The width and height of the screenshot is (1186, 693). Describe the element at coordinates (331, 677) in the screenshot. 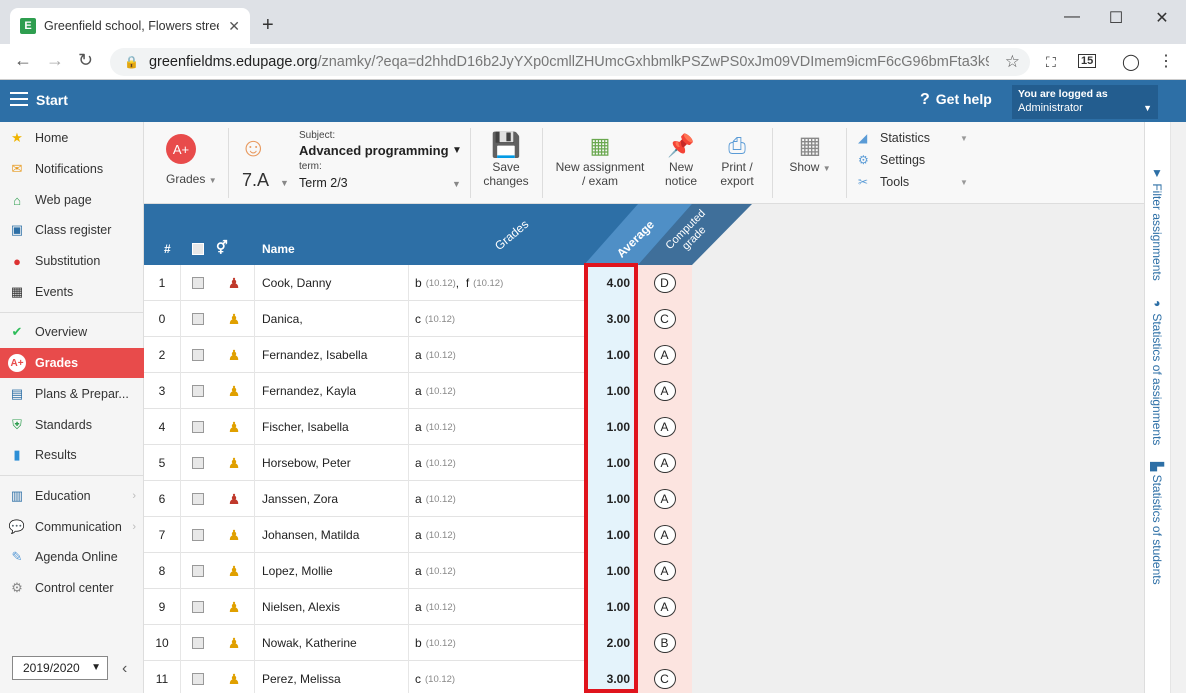

I see `student-name: Perez, Melissa` at that location.